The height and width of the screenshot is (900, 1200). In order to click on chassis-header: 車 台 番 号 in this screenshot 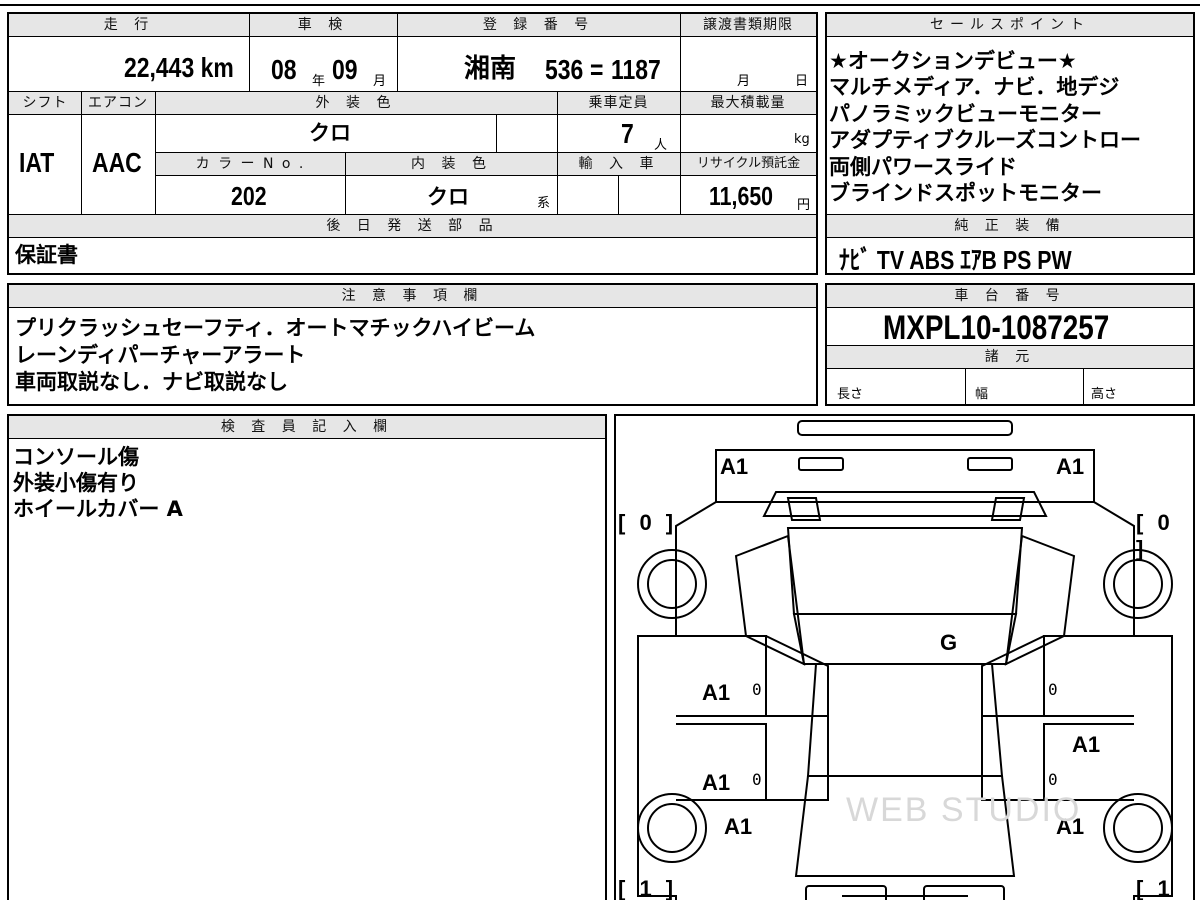, I will do `click(1010, 296)`.